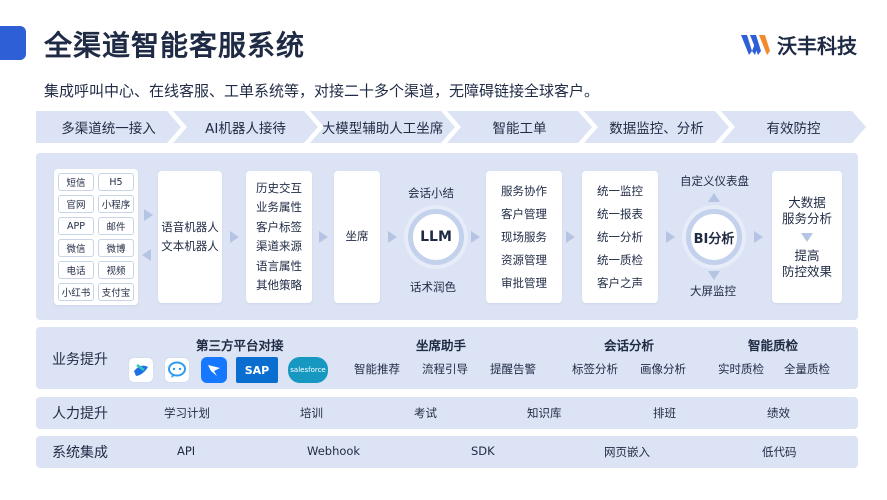  What do you see at coordinates (447, 452) in the screenshot?
I see `integration-row: 系统集成 API Webhook SDK 网页嵌入 低代码` at bounding box center [447, 452].